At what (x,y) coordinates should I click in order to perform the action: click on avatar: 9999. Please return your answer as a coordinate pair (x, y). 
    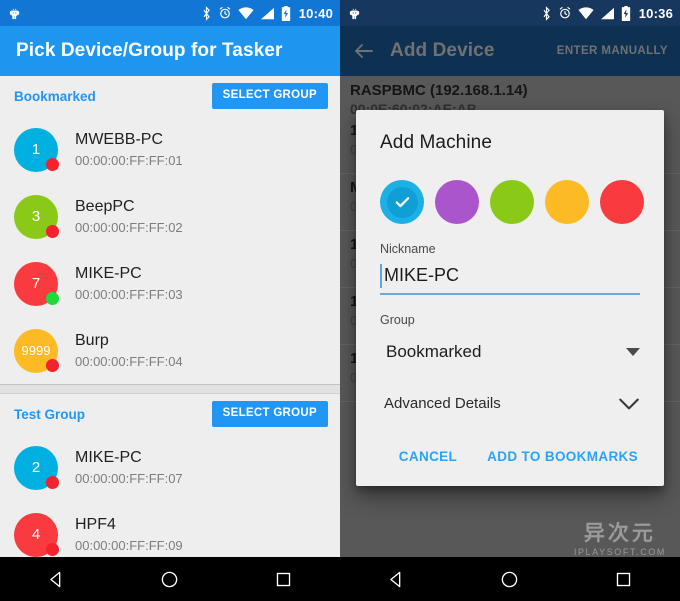
    Looking at the image, I should click on (36, 350).